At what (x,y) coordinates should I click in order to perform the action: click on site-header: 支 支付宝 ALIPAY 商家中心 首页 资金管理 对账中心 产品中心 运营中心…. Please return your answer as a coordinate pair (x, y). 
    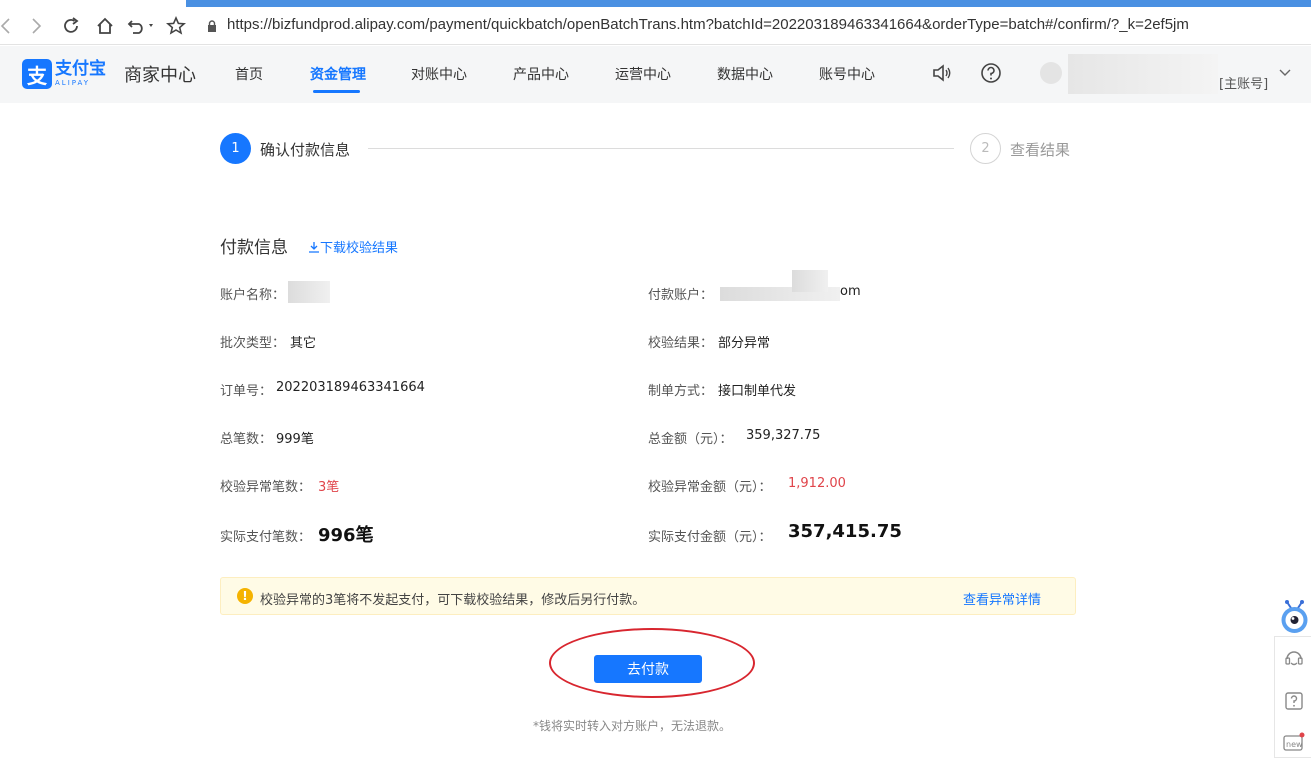
    Looking at the image, I should click on (655, 74).